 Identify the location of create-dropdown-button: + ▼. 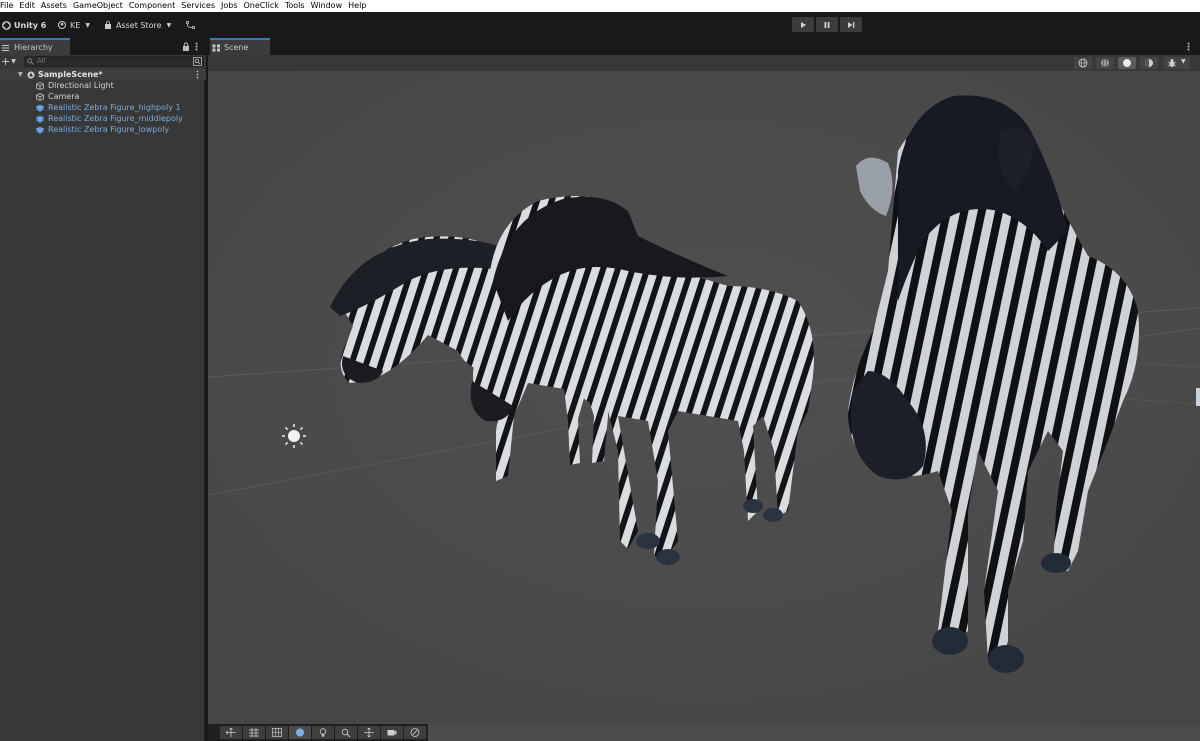
(10, 61).